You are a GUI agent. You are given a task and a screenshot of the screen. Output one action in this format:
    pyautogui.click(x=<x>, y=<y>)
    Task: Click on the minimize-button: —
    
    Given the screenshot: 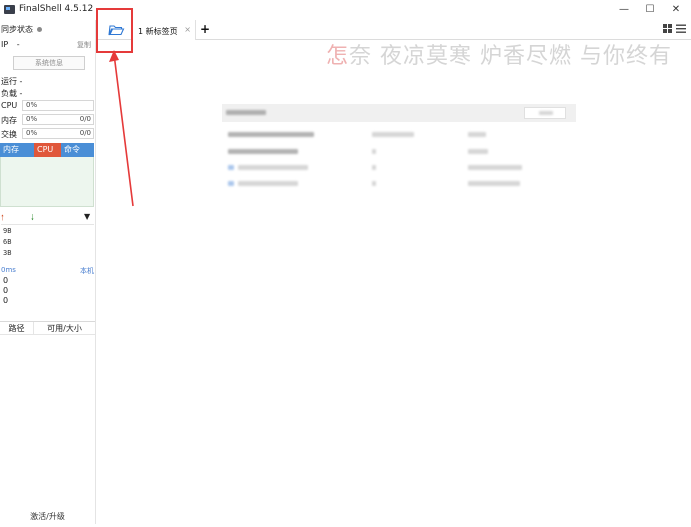 What is the action you would take?
    pyautogui.click(x=624, y=10)
    